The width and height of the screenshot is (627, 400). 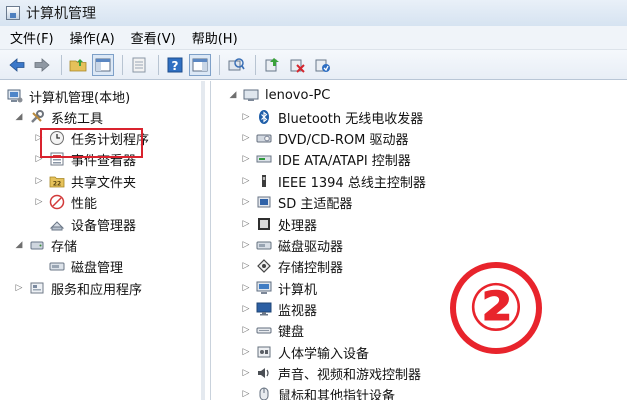 I want to click on tree-item-performance: ▷ 性能, so click(x=65, y=202).